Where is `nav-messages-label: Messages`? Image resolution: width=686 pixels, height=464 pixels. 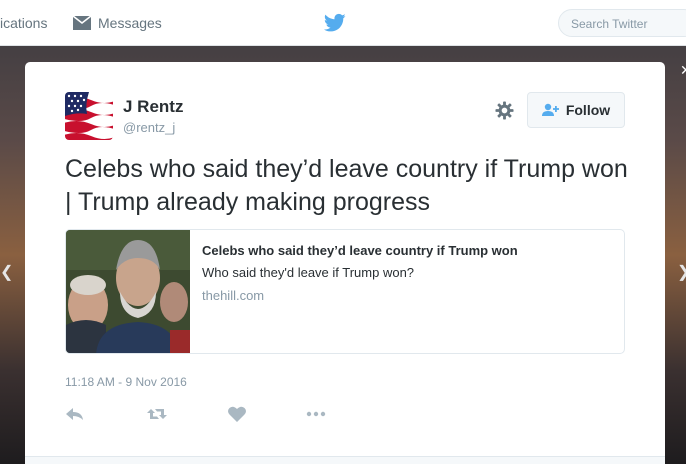 nav-messages-label: Messages is located at coordinates (130, 23).